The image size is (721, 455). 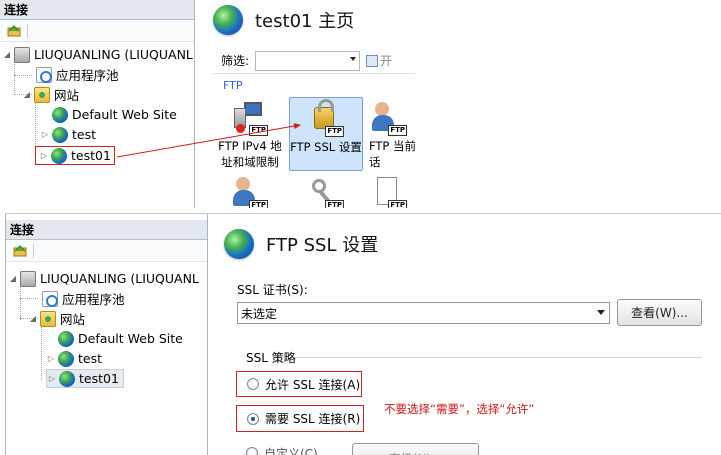 What do you see at coordinates (271, 358) in the screenshot?
I see `policy-group-label: SSL 策略` at bounding box center [271, 358].